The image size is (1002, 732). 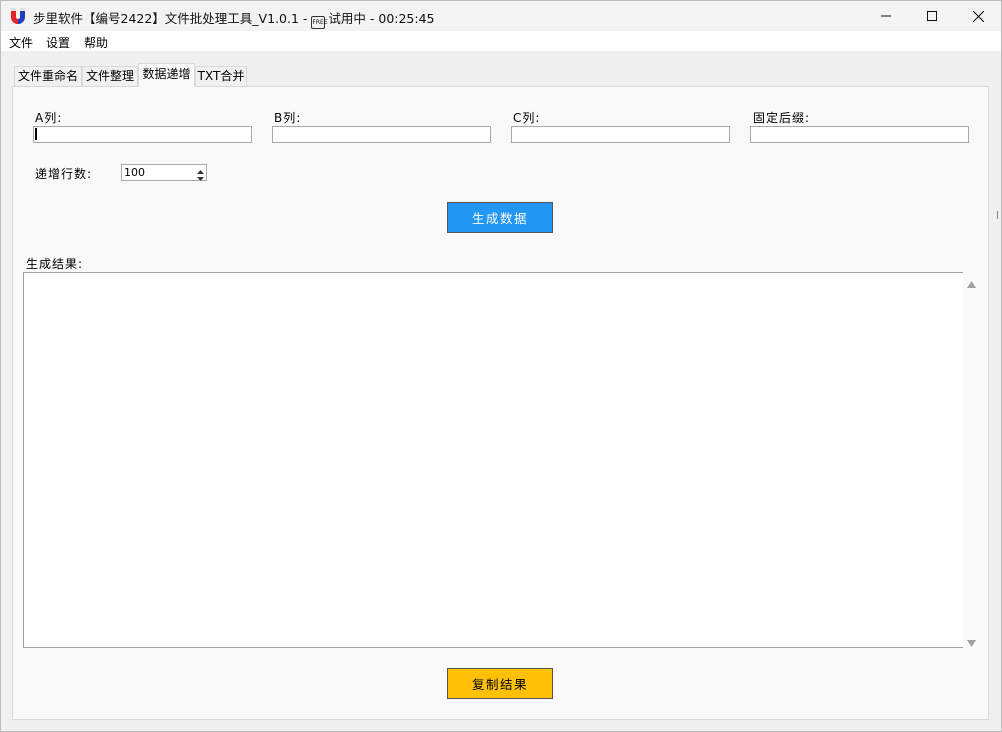 I want to click on generate-data-button: 生成数据, so click(x=500, y=217).